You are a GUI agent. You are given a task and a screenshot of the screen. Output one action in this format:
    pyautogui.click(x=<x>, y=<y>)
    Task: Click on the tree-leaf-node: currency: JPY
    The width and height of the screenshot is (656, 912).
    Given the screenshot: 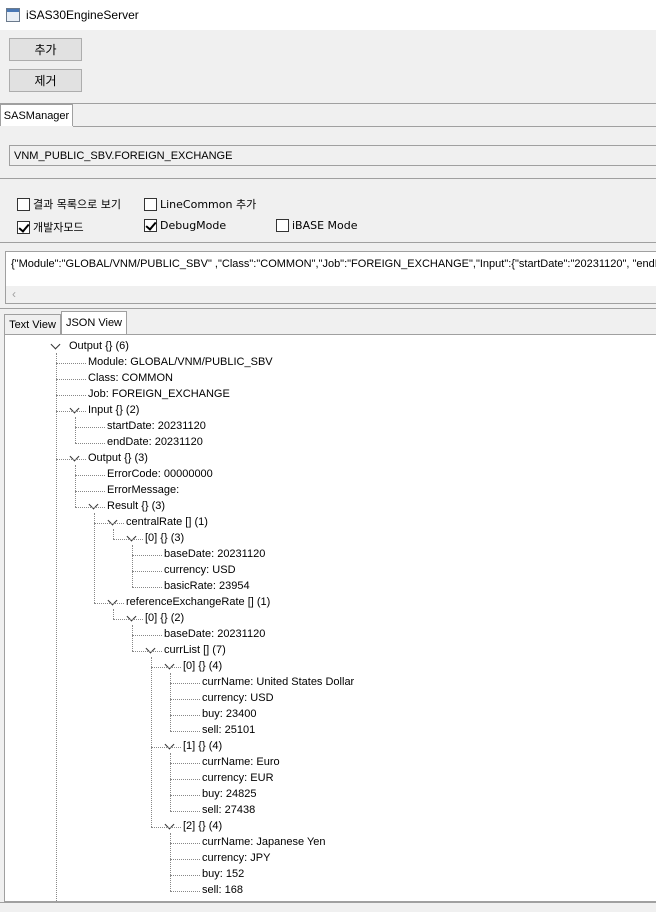 What is the action you would take?
    pyautogui.click(x=236, y=858)
    